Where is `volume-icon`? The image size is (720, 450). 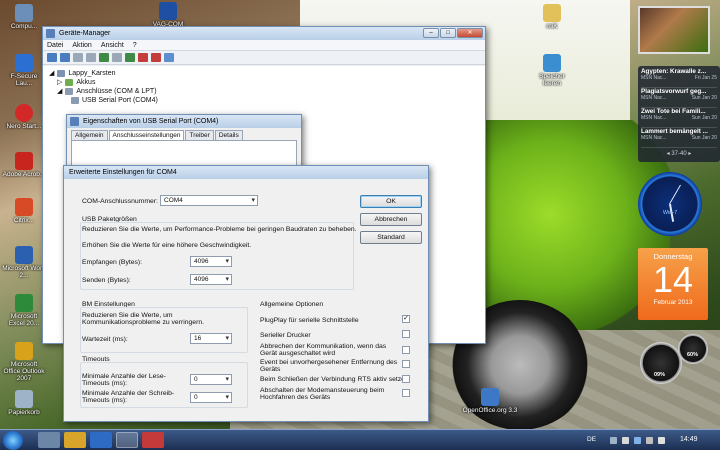
volume-icon is located at coordinates (661, 440).